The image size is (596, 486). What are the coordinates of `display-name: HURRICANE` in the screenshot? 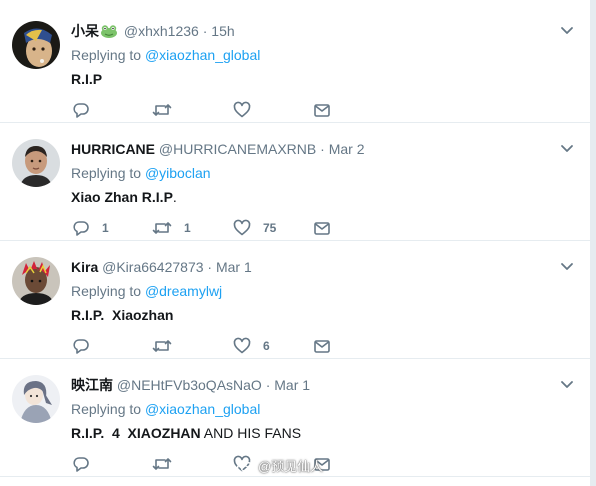 It's located at (113, 149).